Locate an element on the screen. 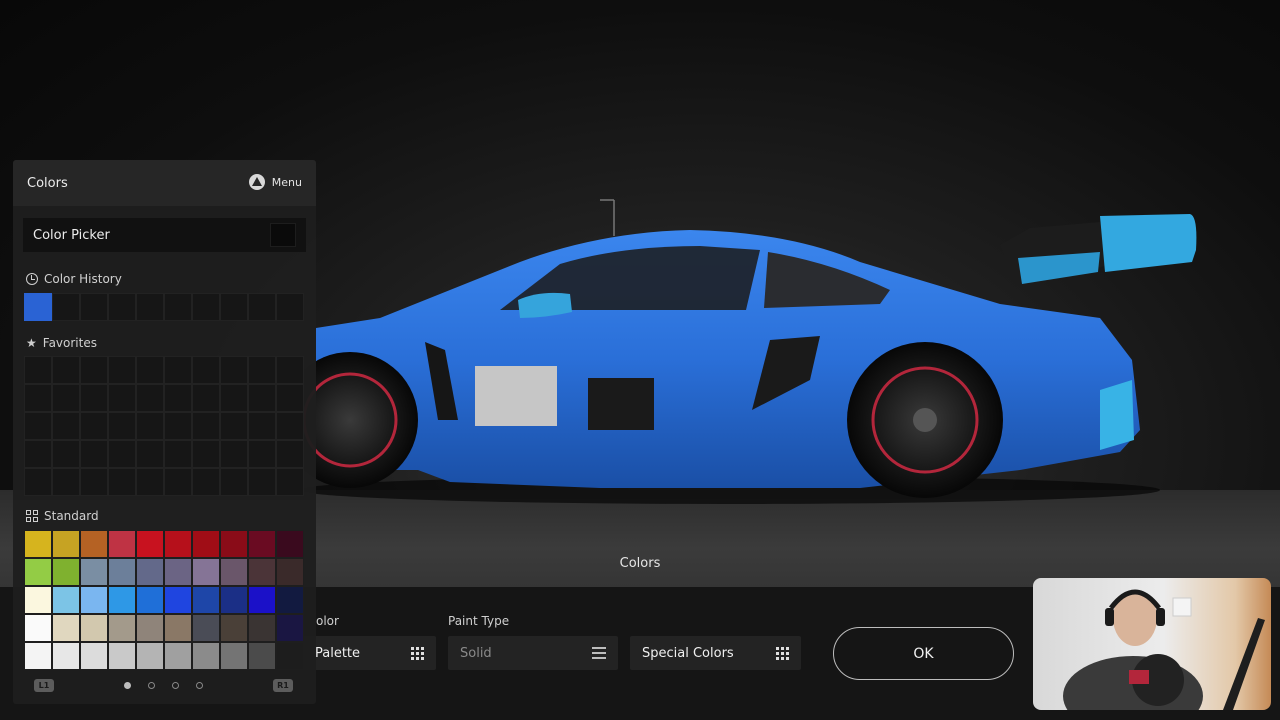  color-picker-button: Color Picker is located at coordinates (164, 235).